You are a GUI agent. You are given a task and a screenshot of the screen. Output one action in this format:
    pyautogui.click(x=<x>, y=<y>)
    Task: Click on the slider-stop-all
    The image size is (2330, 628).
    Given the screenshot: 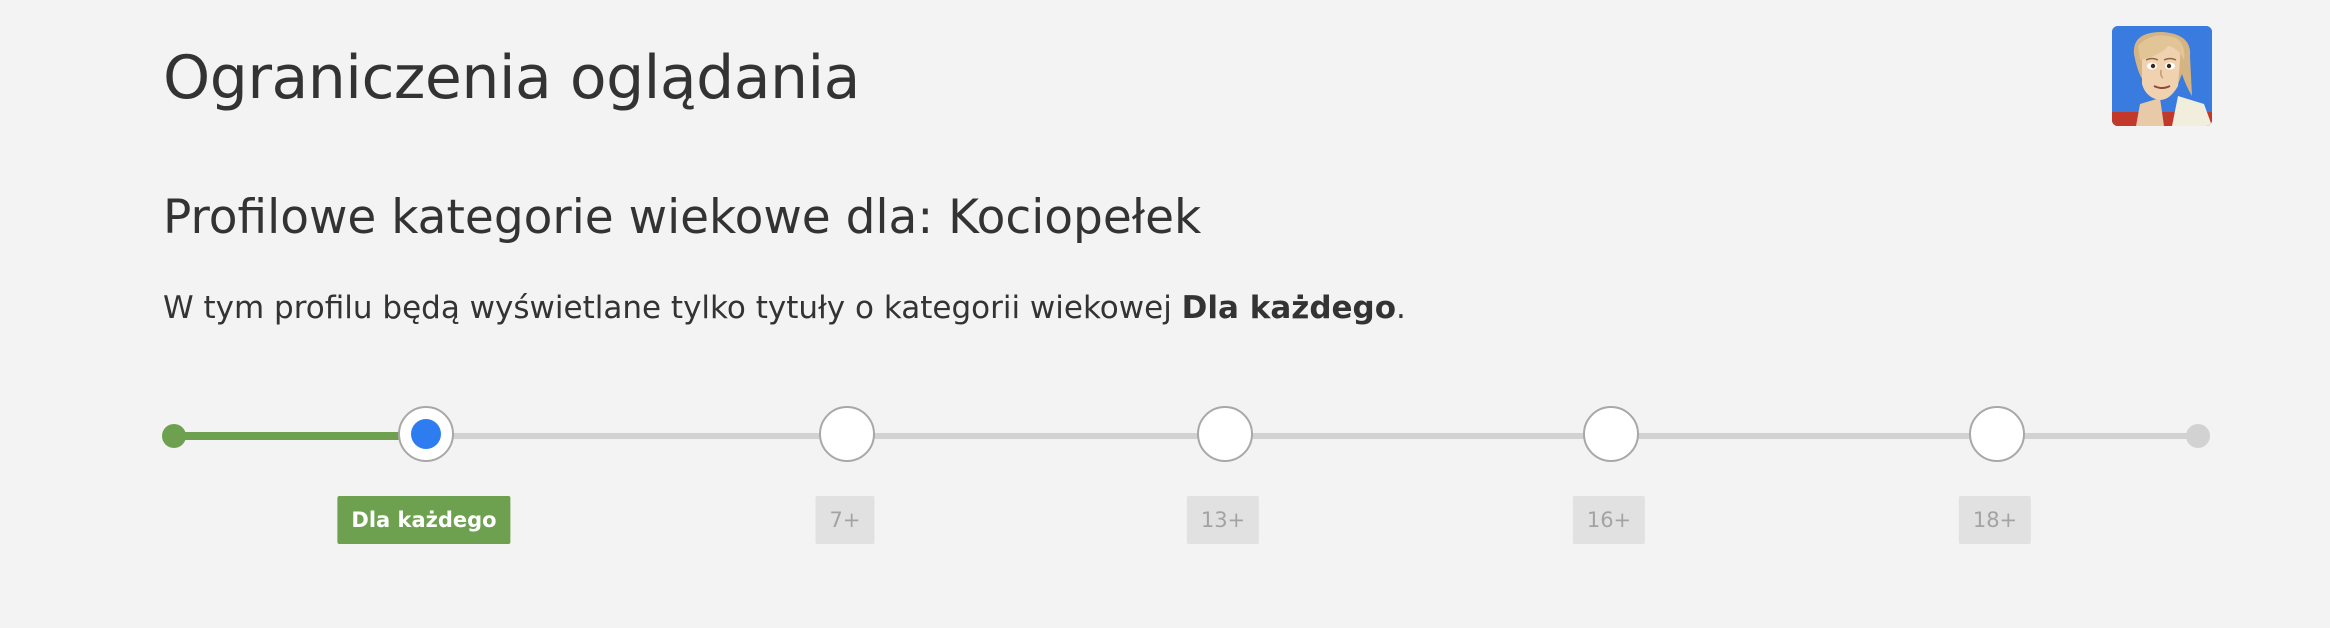 What is the action you would take?
    pyautogui.click(x=426, y=434)
    